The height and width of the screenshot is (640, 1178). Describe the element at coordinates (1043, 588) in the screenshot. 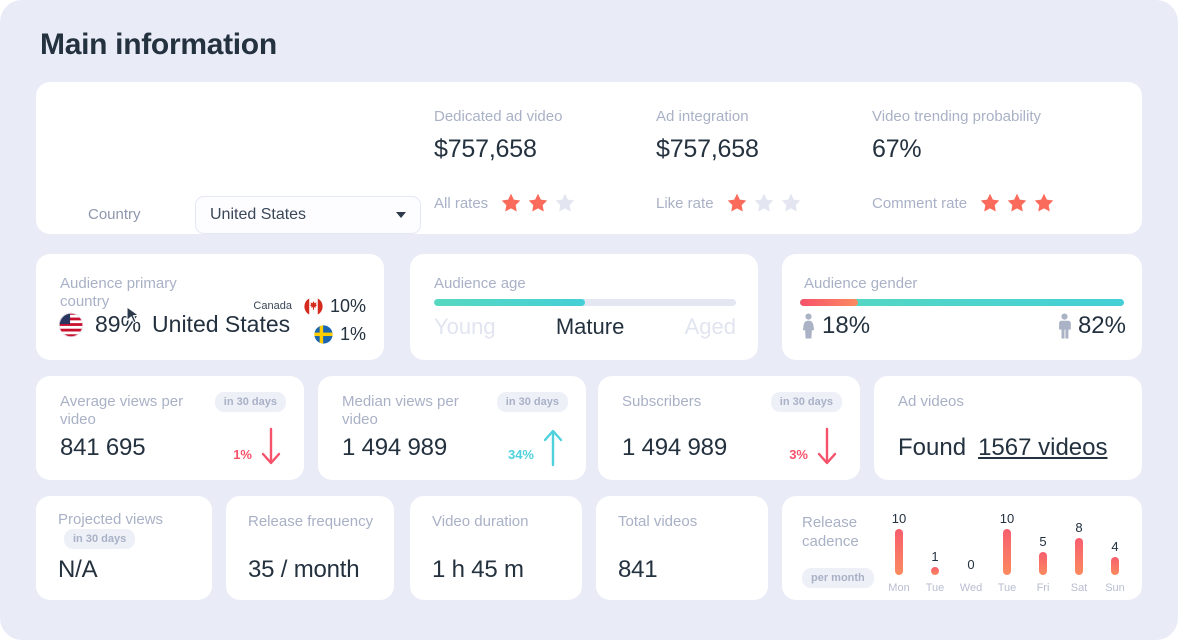

I see `chart-category-label: Fri` at that location.